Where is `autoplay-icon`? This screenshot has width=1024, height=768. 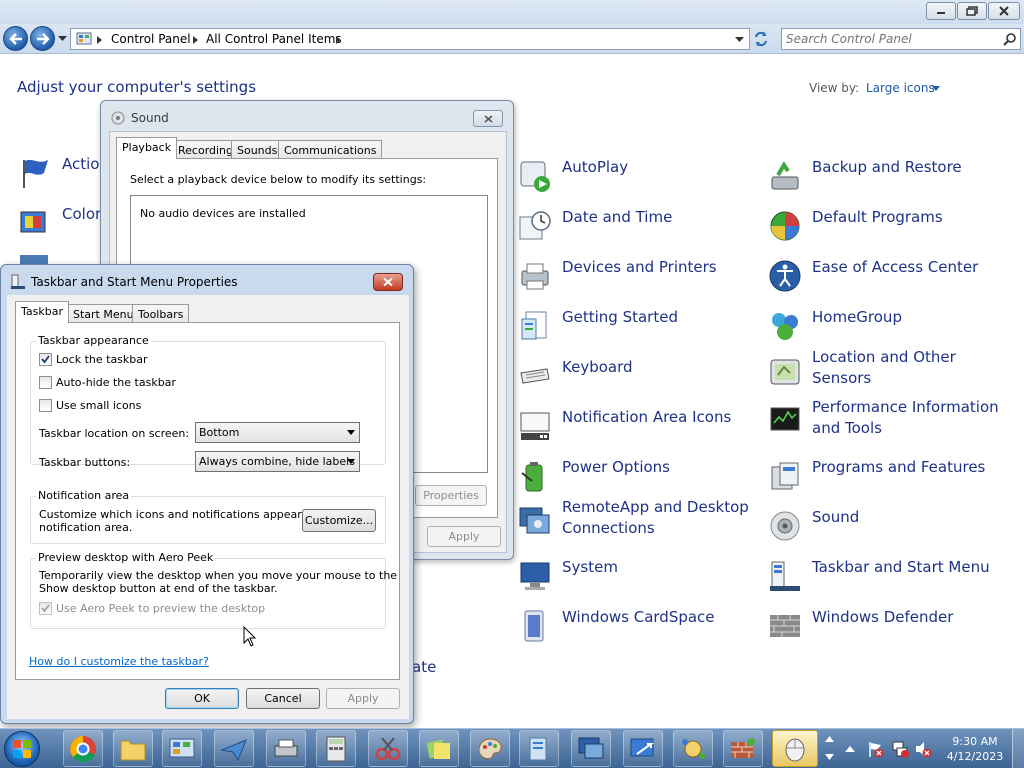 autoplay-icon is located at coordinates (535, 176).